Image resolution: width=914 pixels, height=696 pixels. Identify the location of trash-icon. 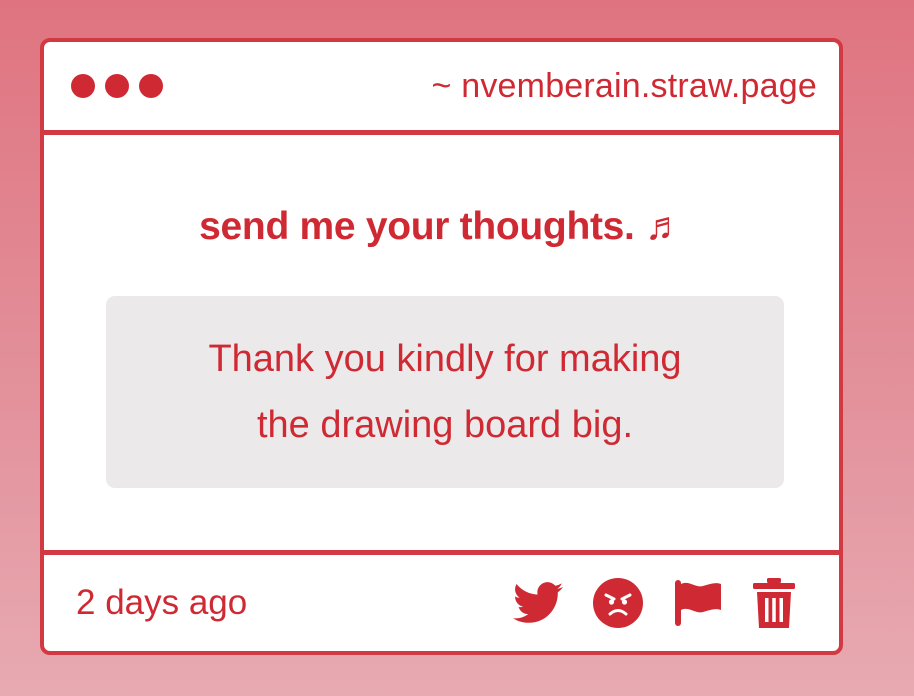
(774, 603).